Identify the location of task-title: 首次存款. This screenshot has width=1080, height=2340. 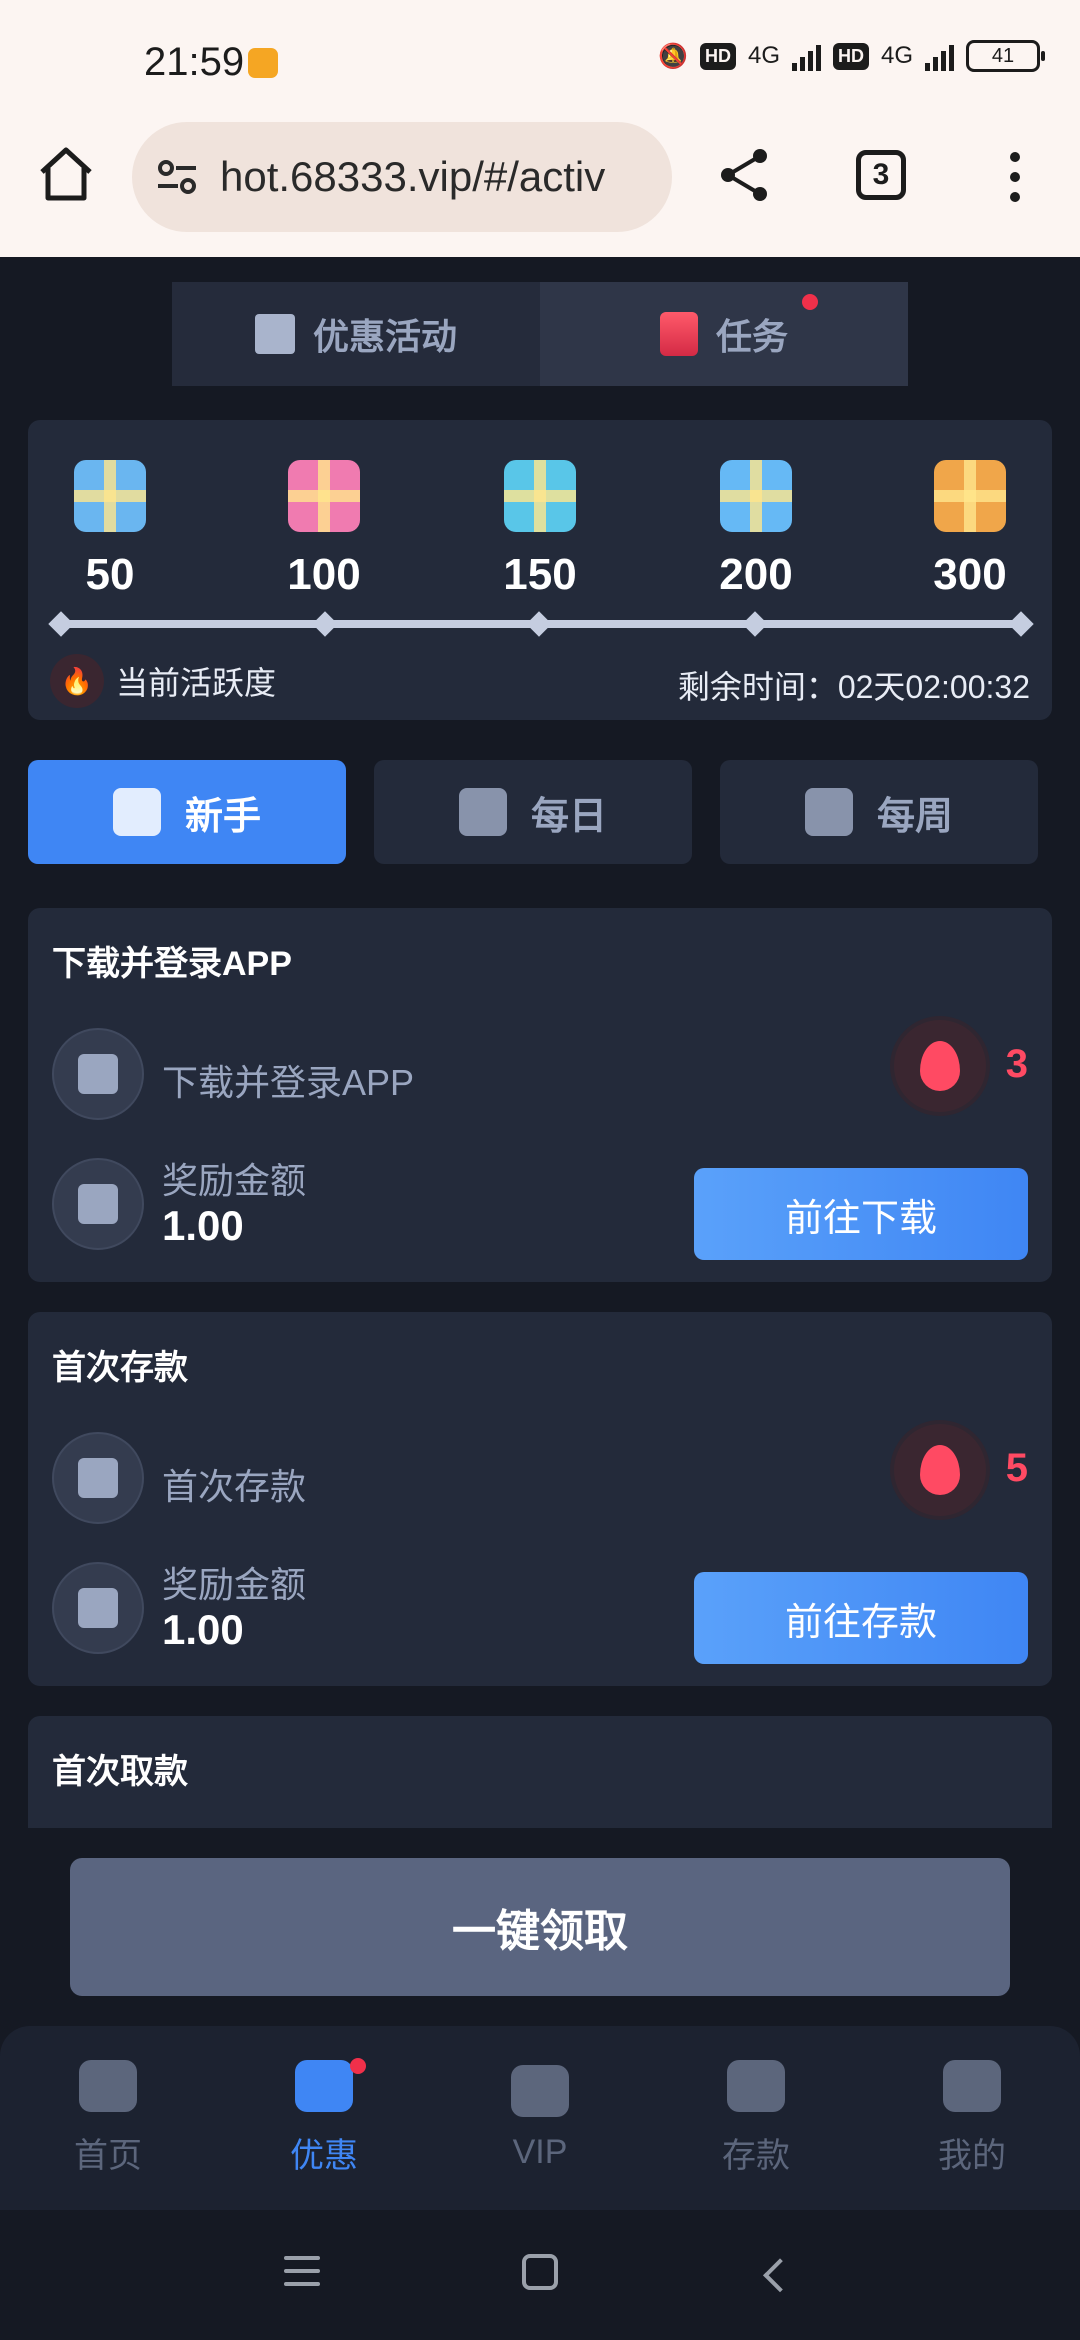
(120, 1368).